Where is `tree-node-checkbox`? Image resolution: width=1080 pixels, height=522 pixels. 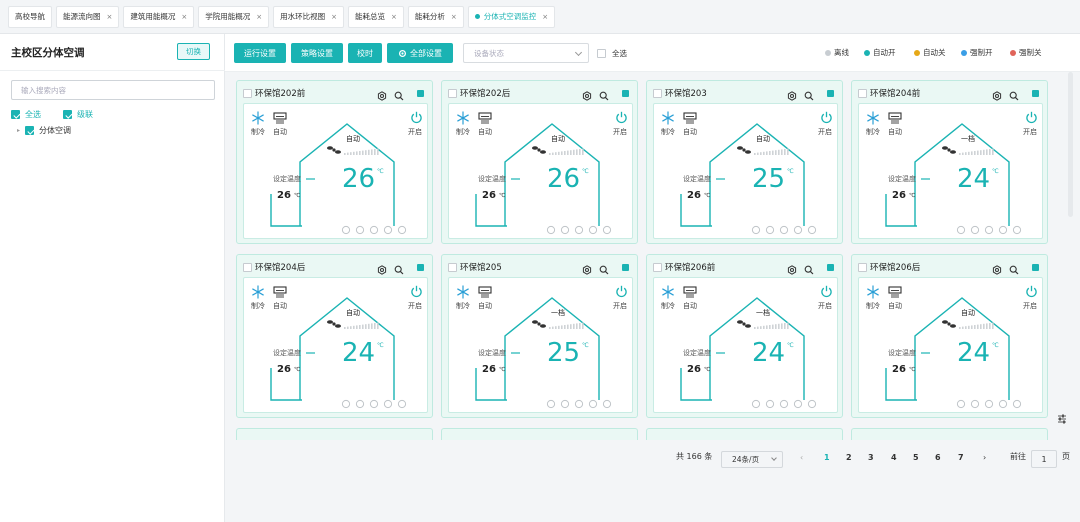
tree-node-checkbox is located at coordinates (30, 130).